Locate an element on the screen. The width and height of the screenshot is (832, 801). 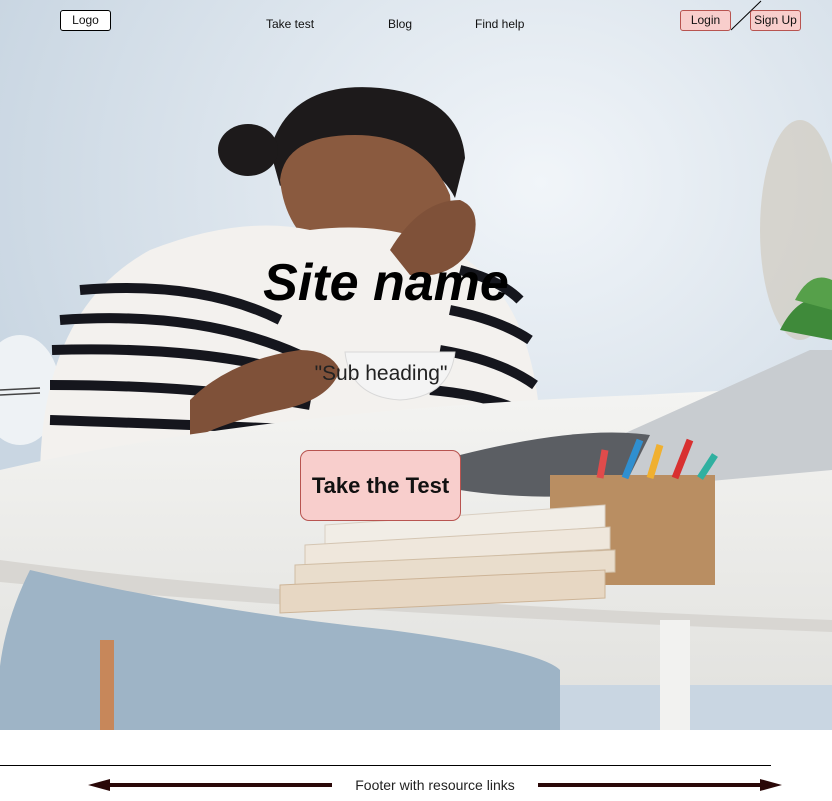
nav-link-take-test: Take test is located at coordinates (290, 24).